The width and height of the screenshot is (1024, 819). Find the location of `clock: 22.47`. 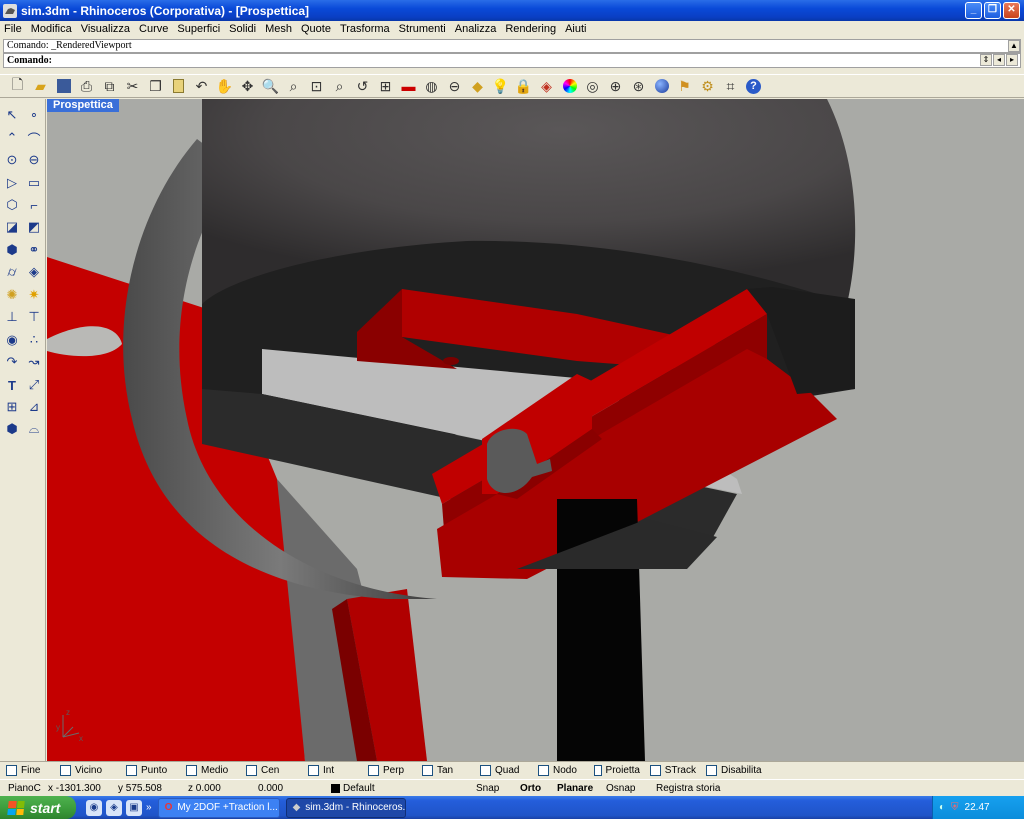

clock: 22.47 is located at coordinates (977, 807).